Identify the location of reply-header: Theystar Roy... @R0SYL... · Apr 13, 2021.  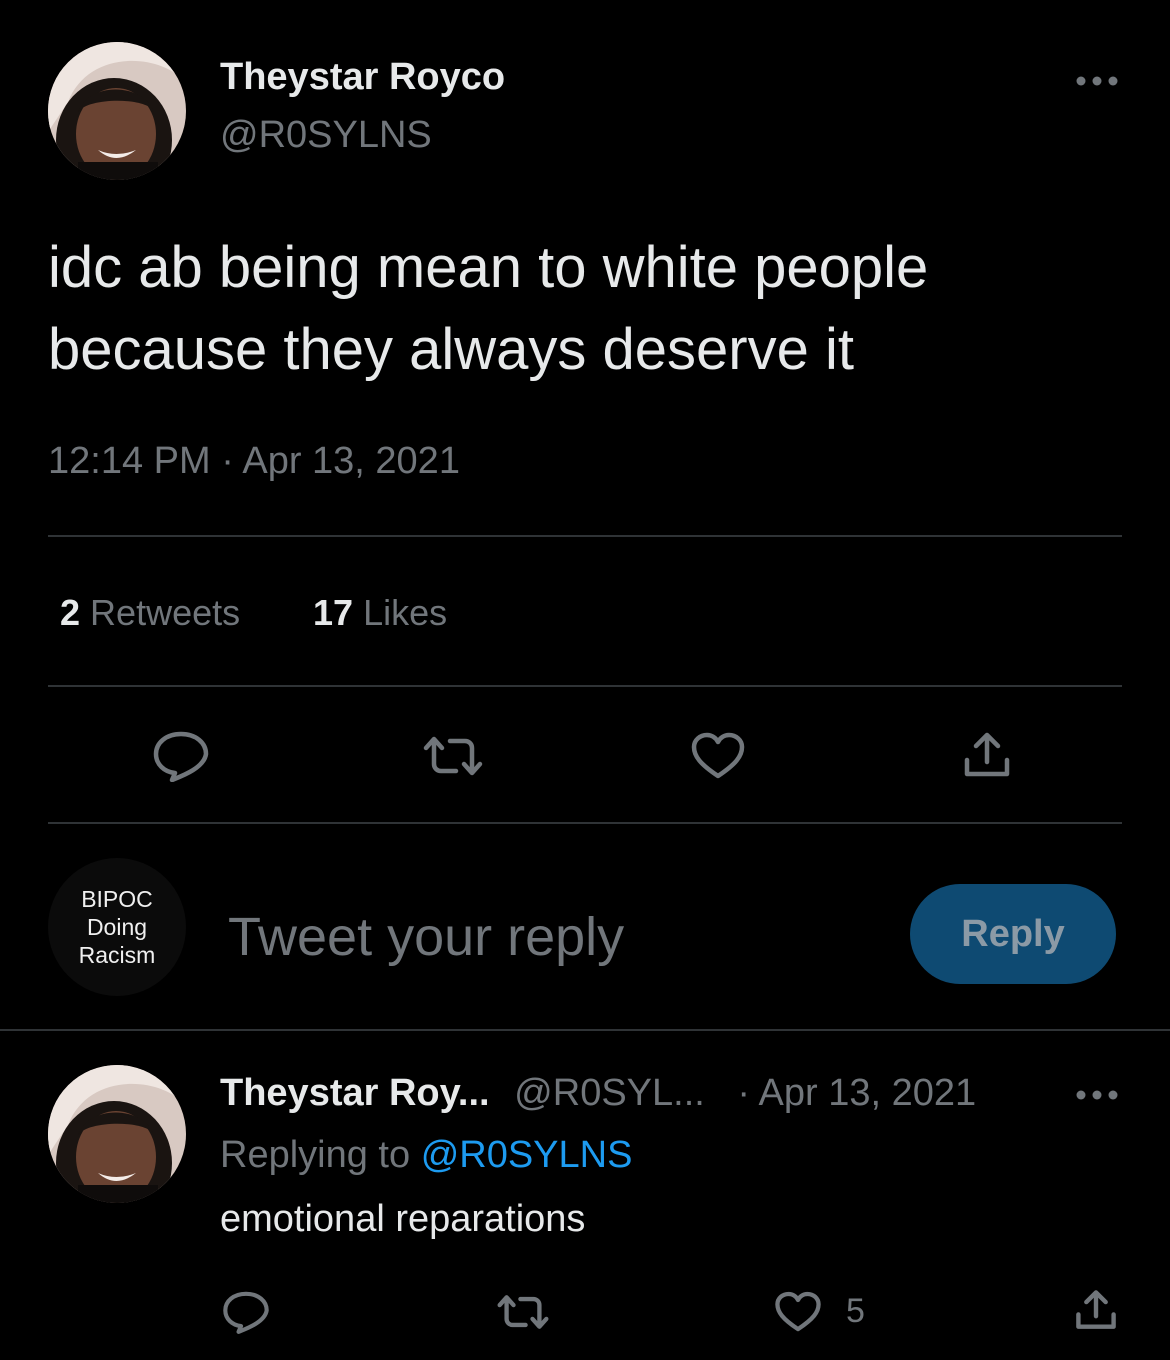
(598, 1093).